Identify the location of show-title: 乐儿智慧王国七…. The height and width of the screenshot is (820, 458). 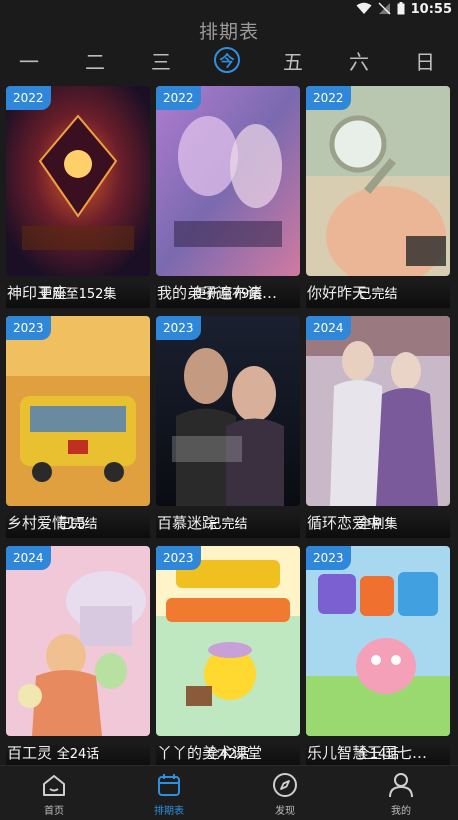
(367, 753).